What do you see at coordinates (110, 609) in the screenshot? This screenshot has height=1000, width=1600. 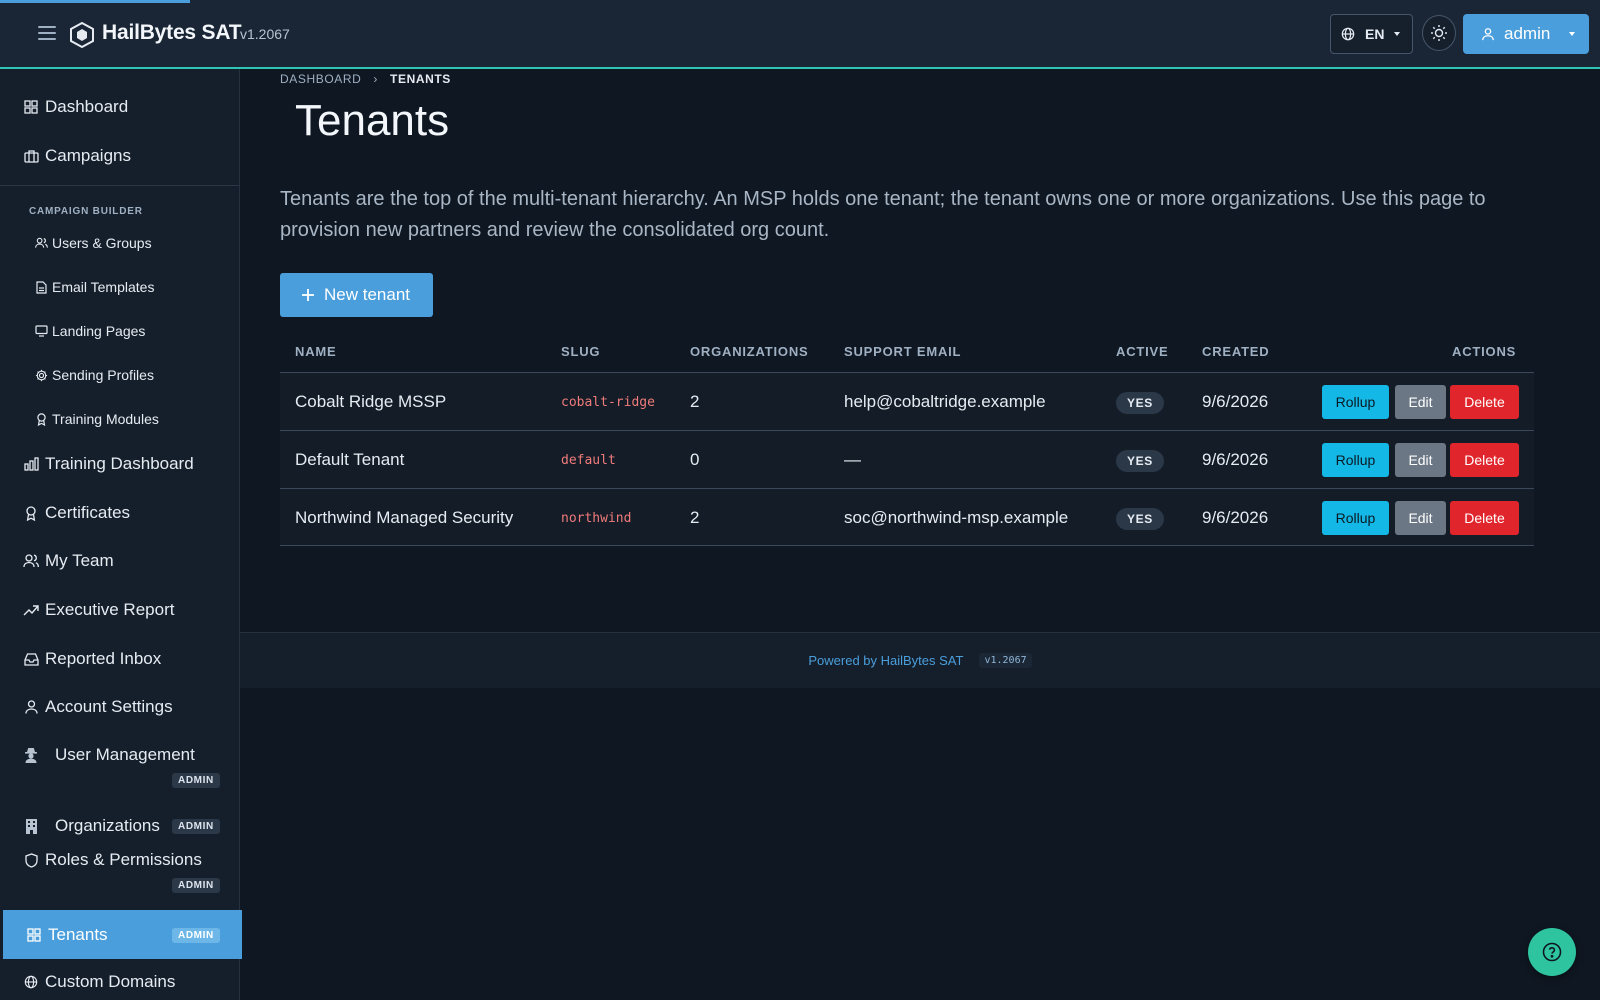 I see `sidebar-item-label: Executive Report` at bounding box center [110, 609].